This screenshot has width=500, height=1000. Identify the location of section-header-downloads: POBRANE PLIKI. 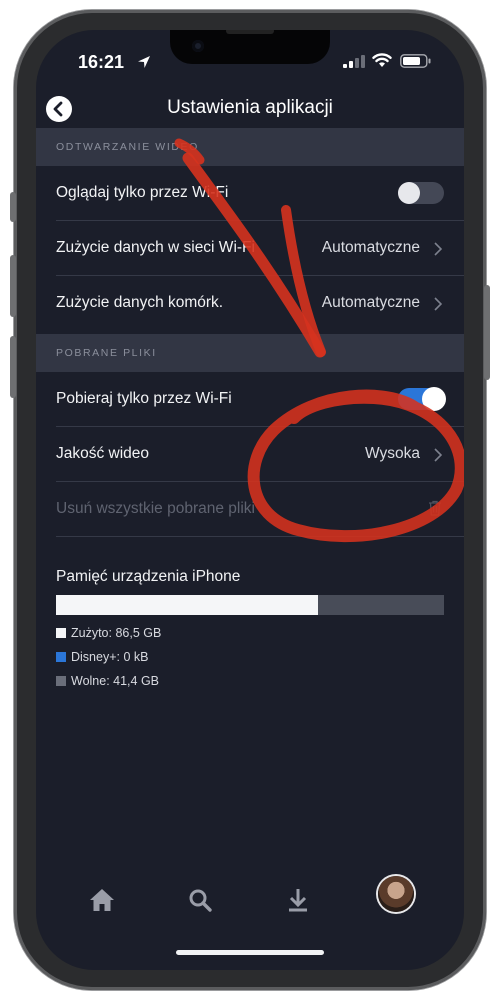
(250, 353).